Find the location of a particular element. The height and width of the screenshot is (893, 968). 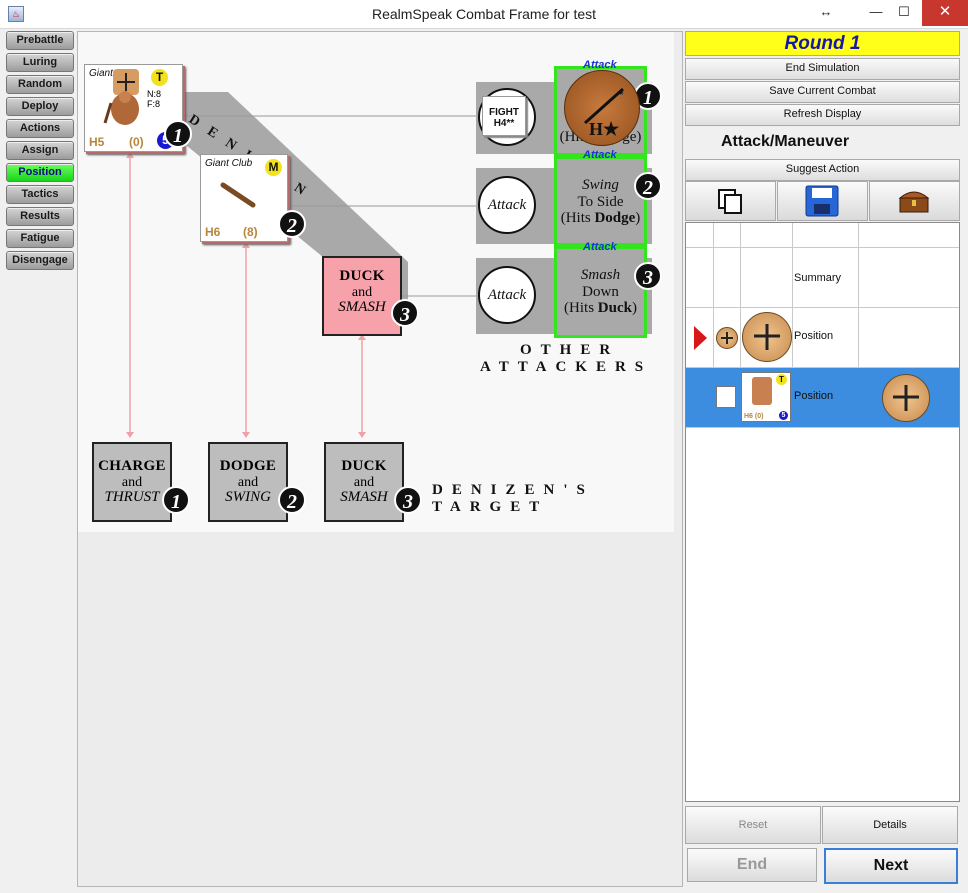

attacker-weapon-token: H★ * is located at coordinates (602, 108).